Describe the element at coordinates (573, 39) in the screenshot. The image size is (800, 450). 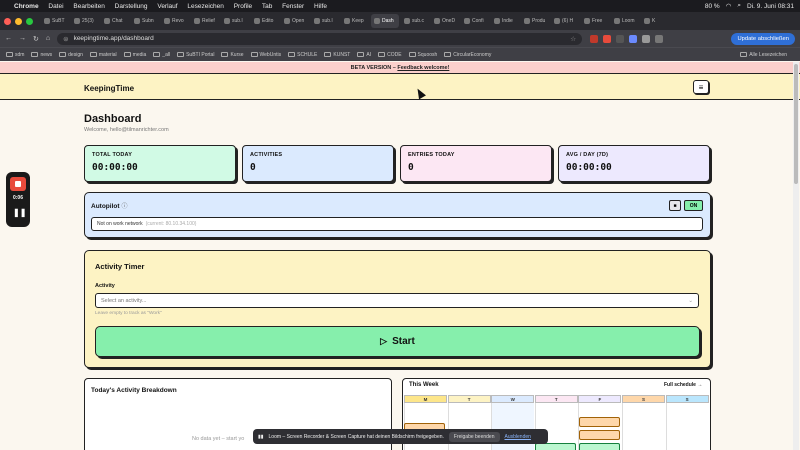
I see `bookmark-star-icon: ☆` at that location.